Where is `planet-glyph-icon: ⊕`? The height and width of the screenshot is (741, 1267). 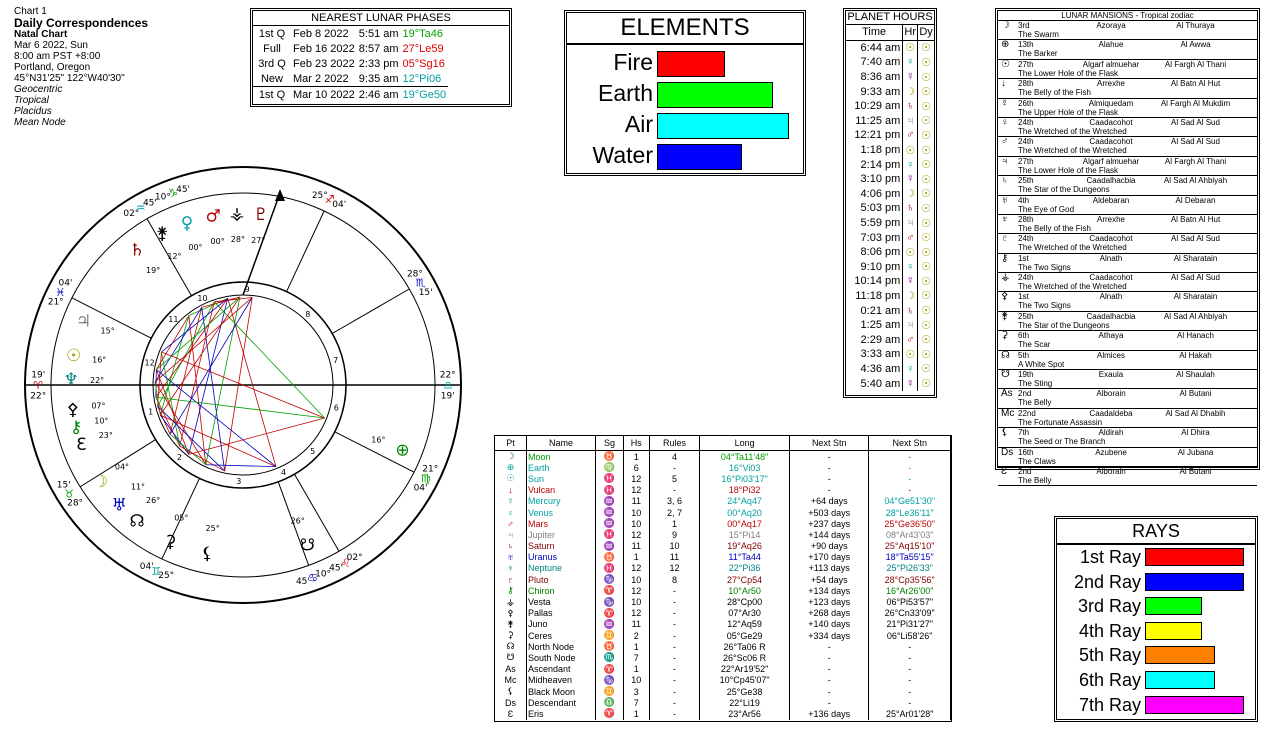
planet-glyph-icon: ⊕ is located at coordinates (402, 450).